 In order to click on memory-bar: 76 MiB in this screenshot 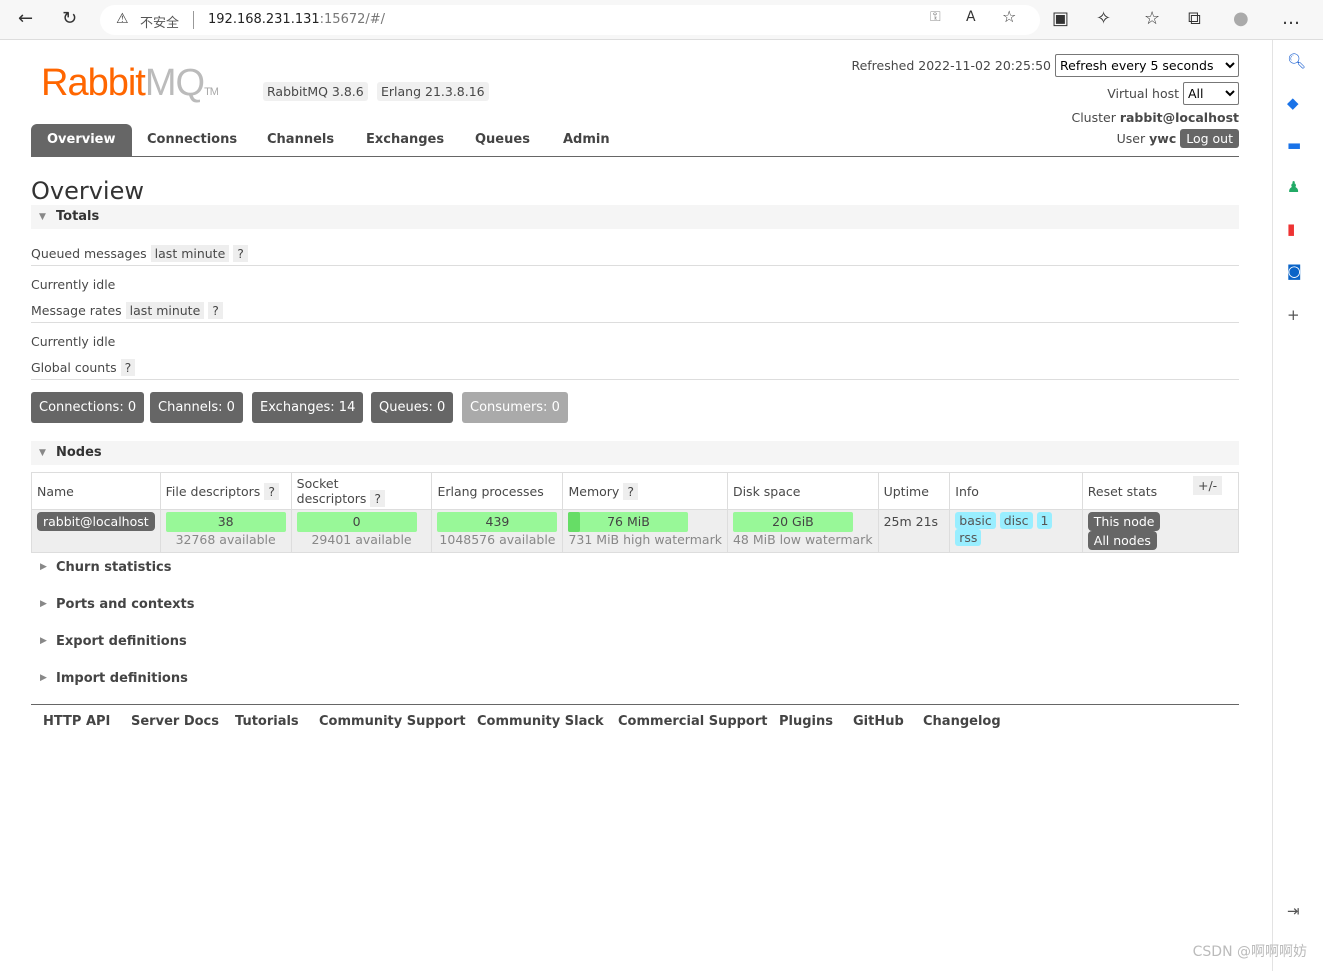, I will do `click(628, 522)`.